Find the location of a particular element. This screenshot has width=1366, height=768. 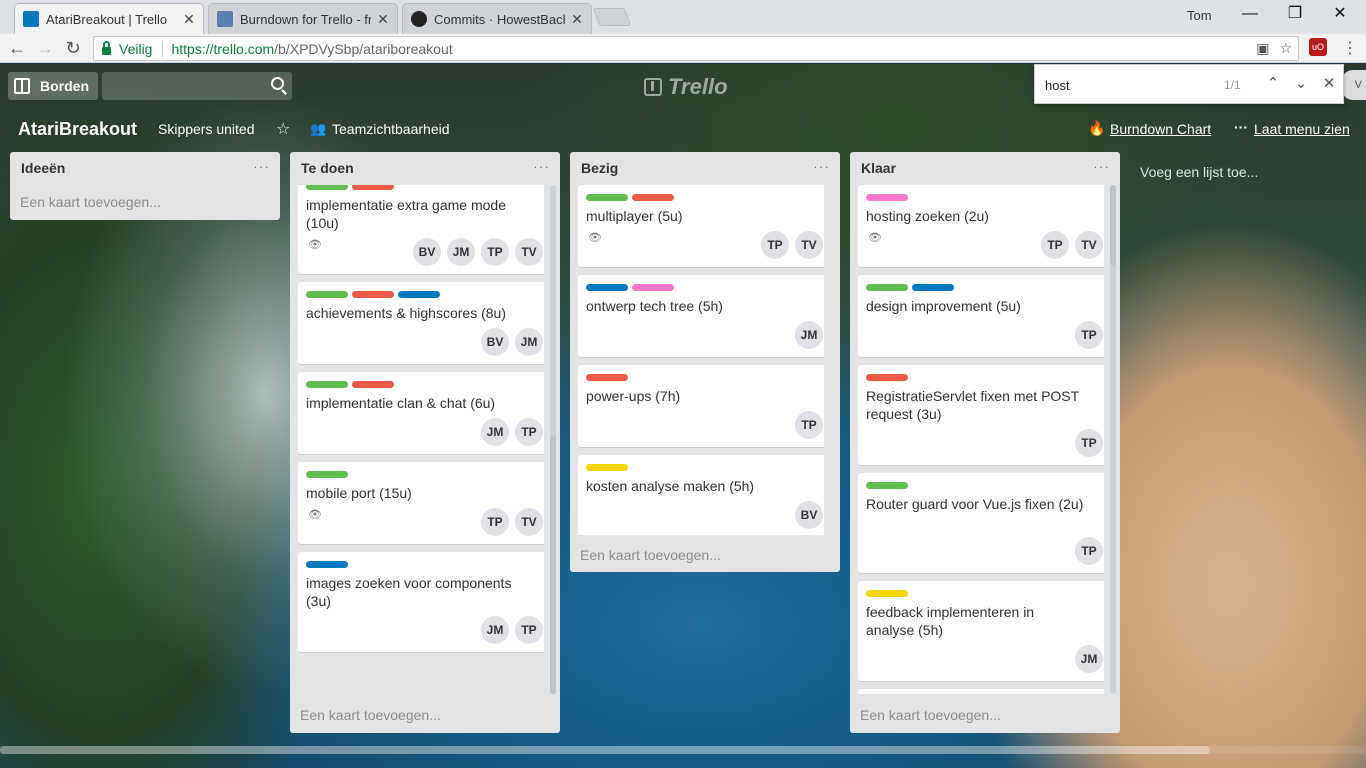

card: orm naar erd (0.5u) is located at coordinates (981, 691).